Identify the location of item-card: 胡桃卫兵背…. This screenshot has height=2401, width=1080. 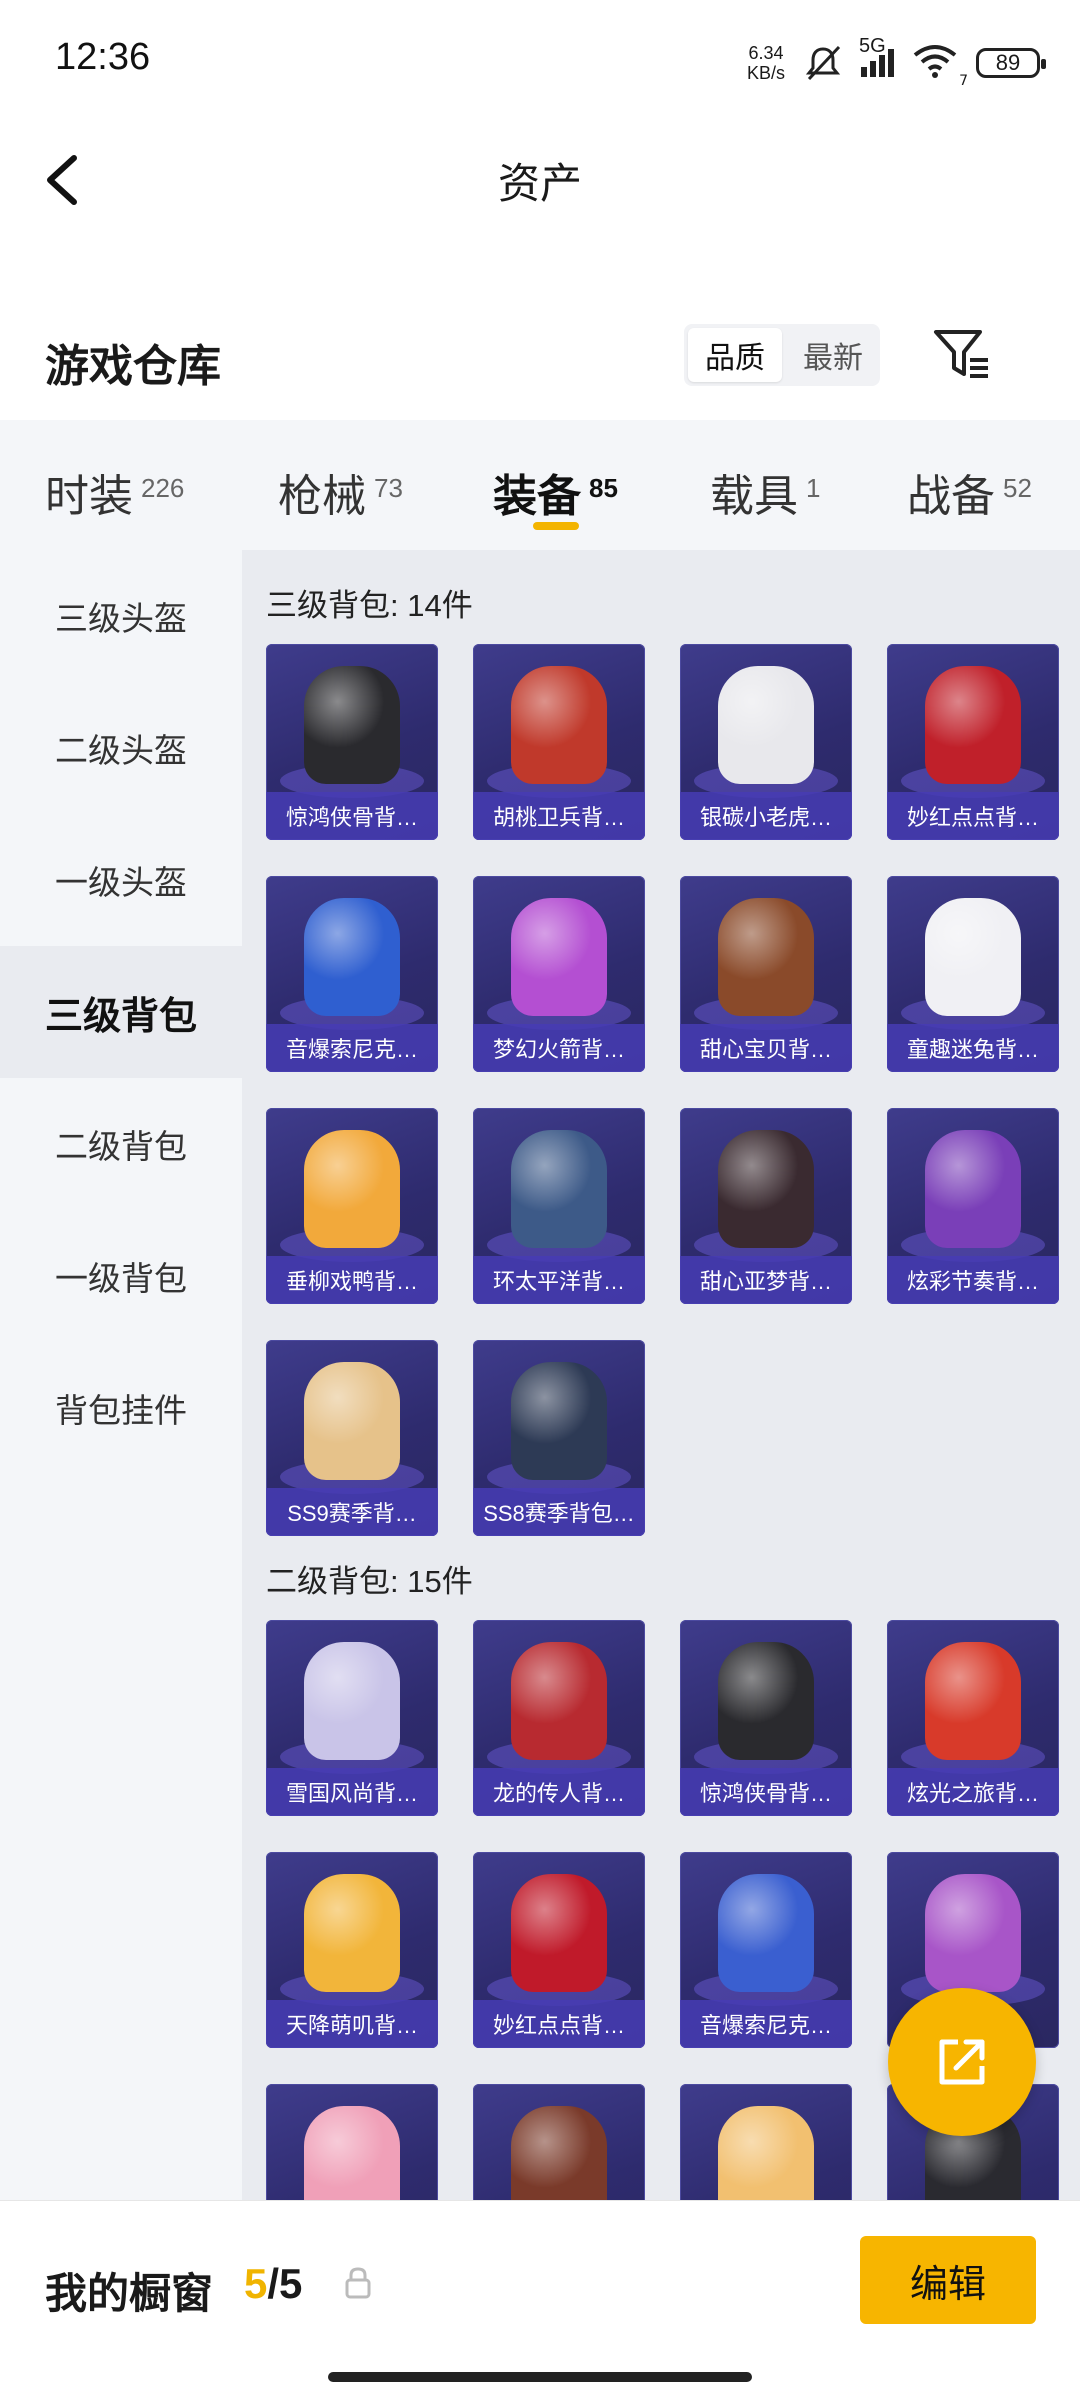
(559, 742).